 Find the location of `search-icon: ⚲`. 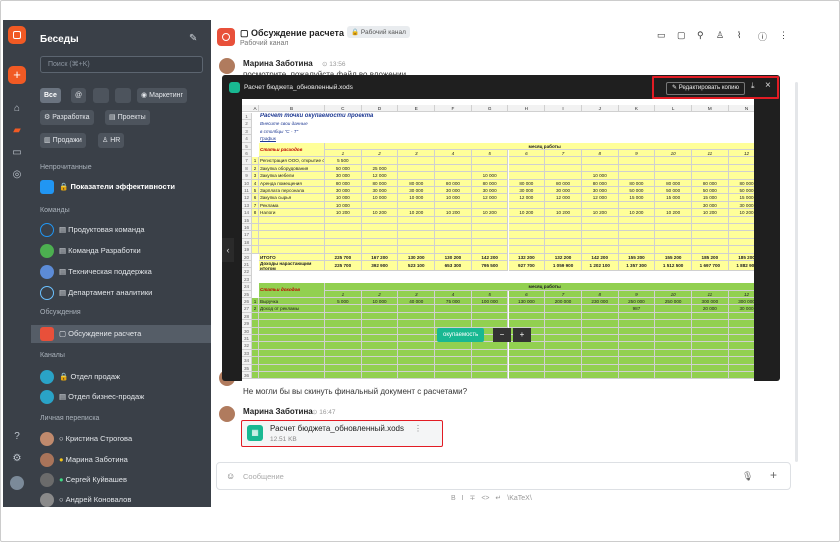

search-icon: ⚲ is located at coordinates (700, 35).